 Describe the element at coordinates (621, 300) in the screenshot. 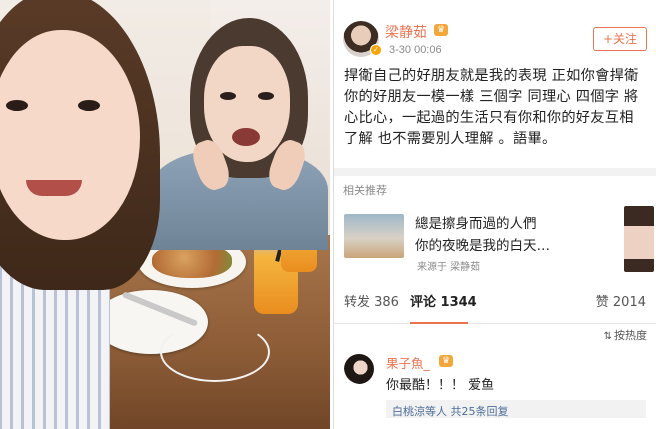

I see `tab-like: 赞 2014` at that location.